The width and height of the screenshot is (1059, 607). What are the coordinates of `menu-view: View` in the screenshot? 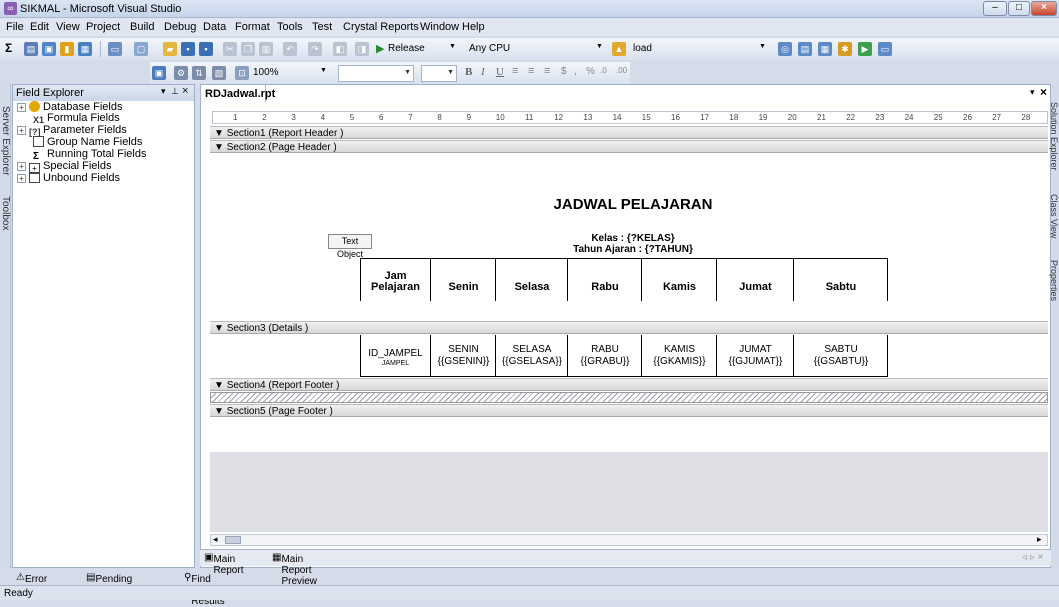 It's located at (68, 27).